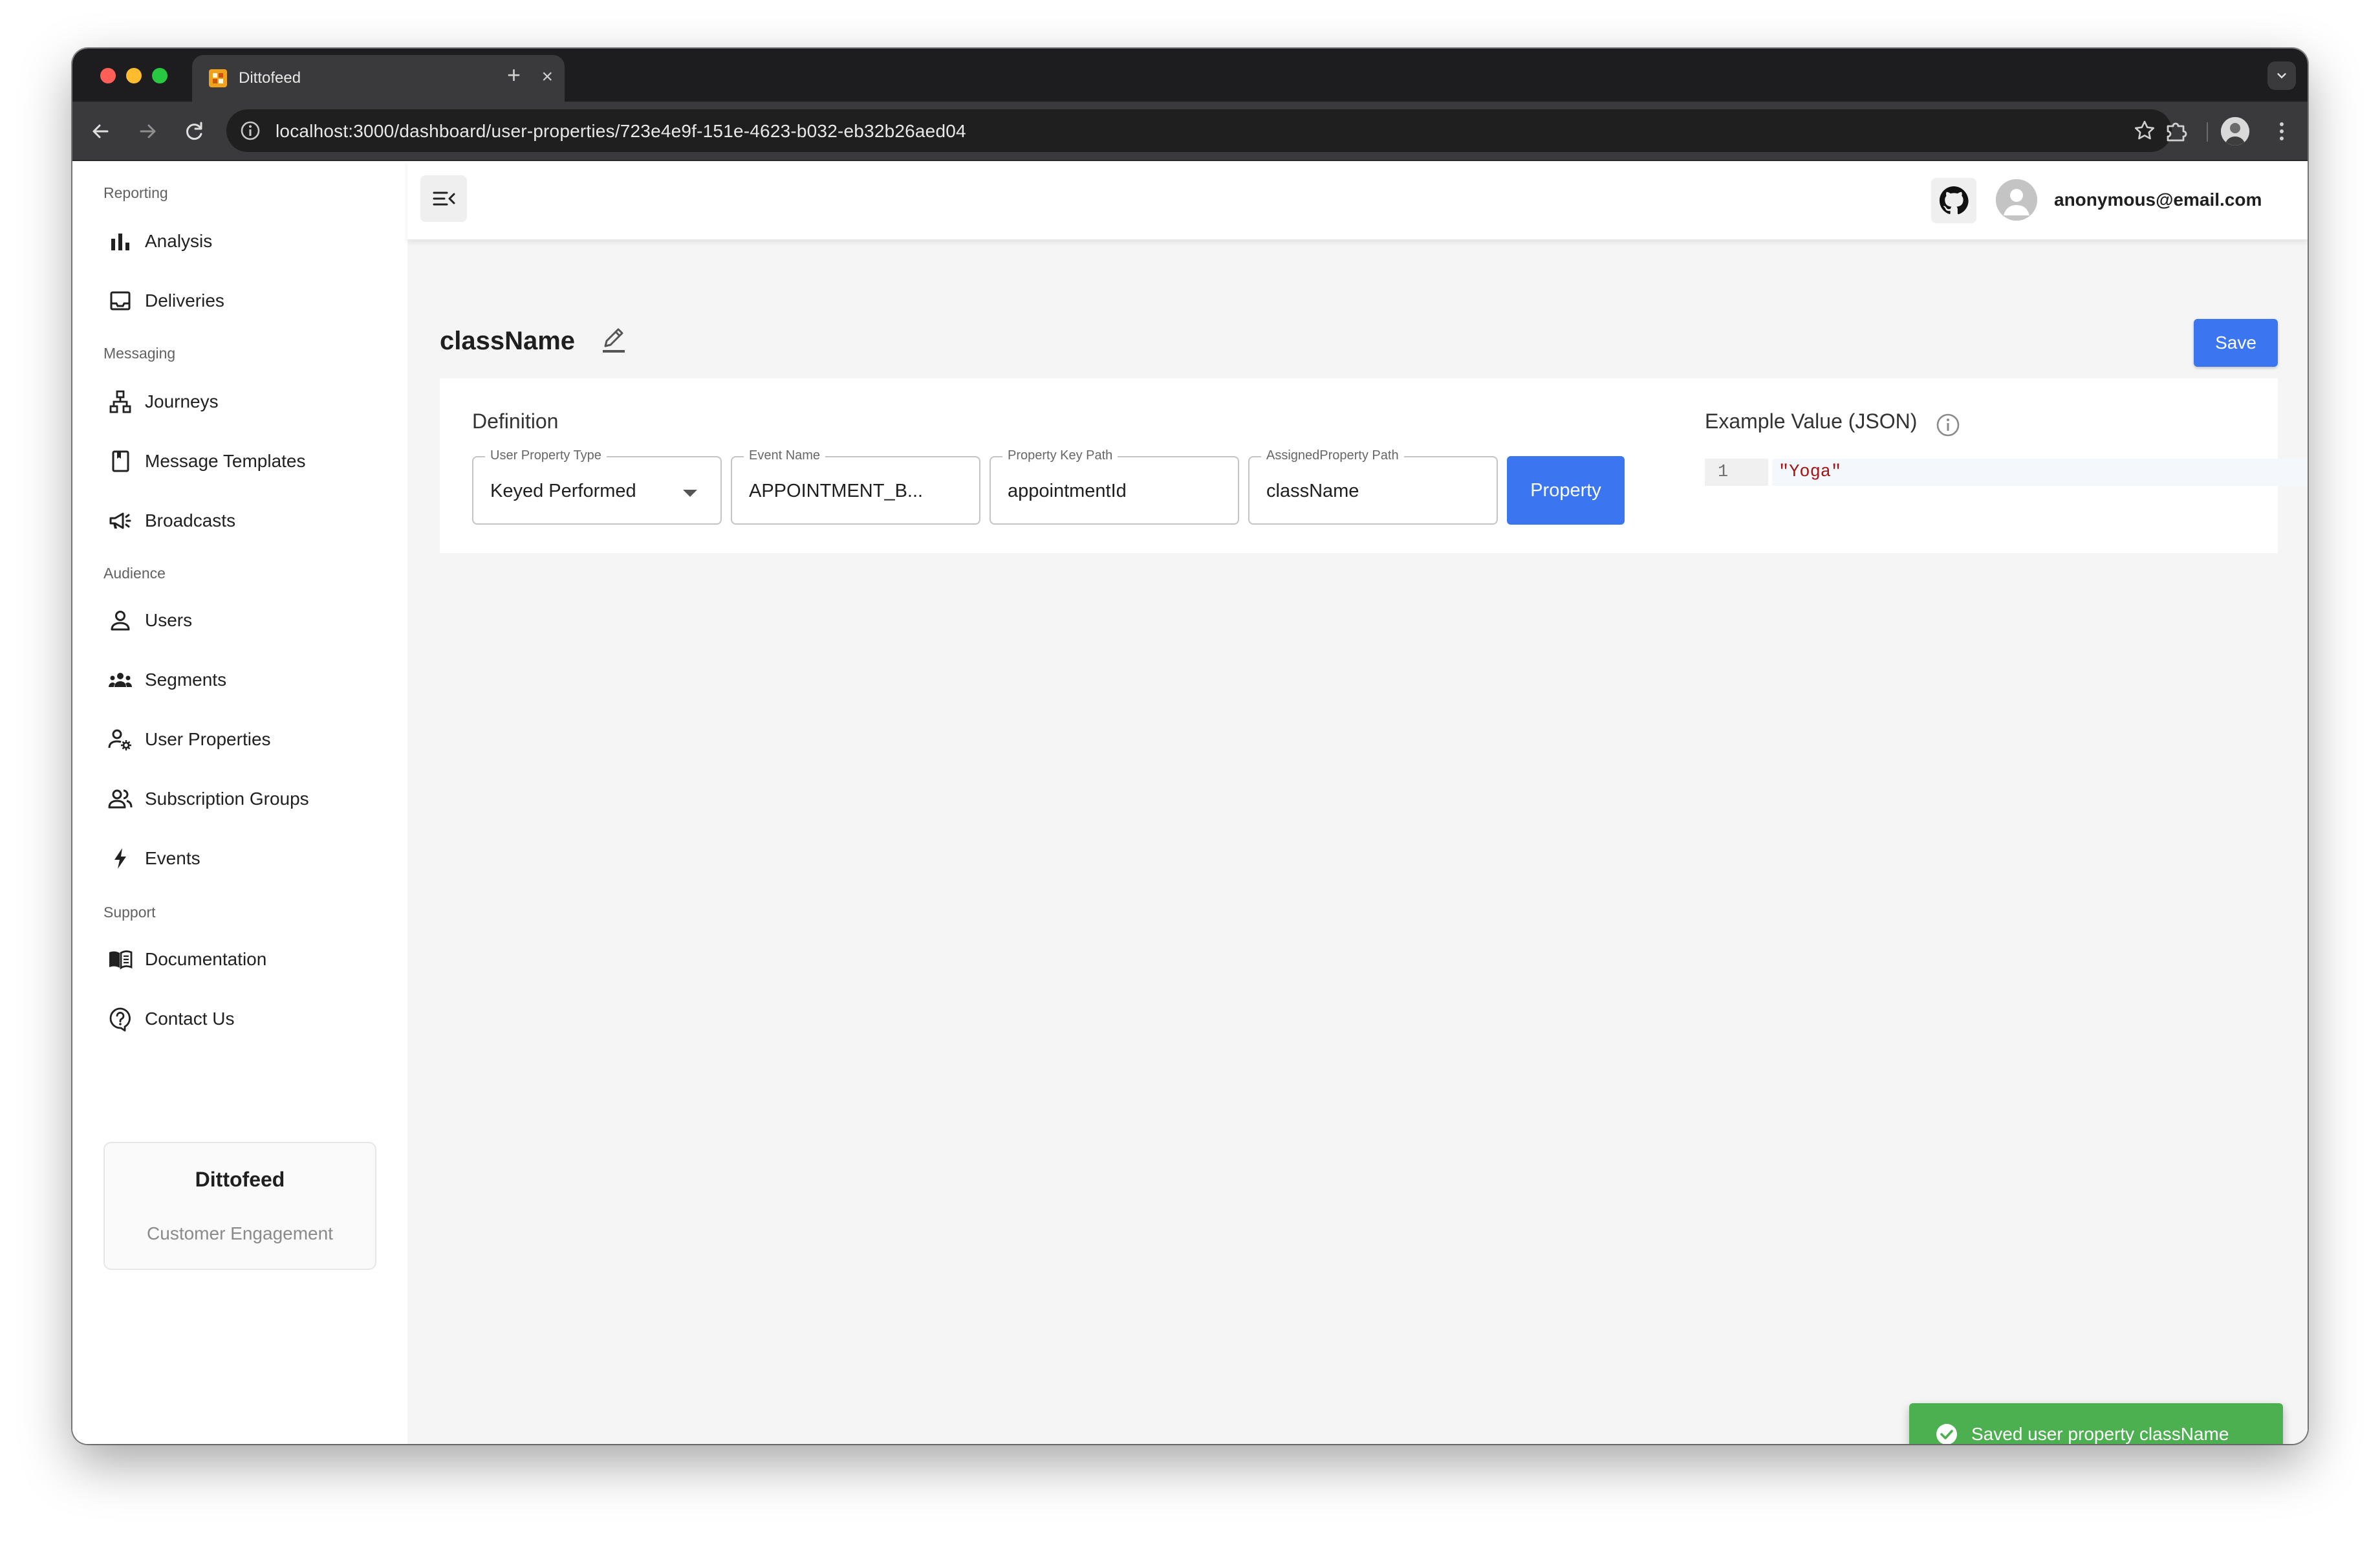  I want to click on sidebar-item-label: Contact Us, so click(190, 1019).